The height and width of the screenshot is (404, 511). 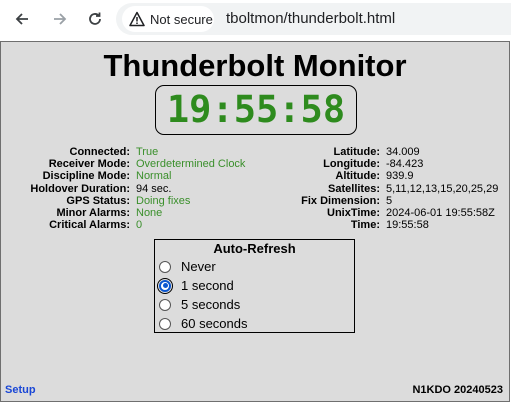 What do you see at coordinates (365, 225) in the screenshot?
I see `label-time: Time:` at bounding box center [365, 225].